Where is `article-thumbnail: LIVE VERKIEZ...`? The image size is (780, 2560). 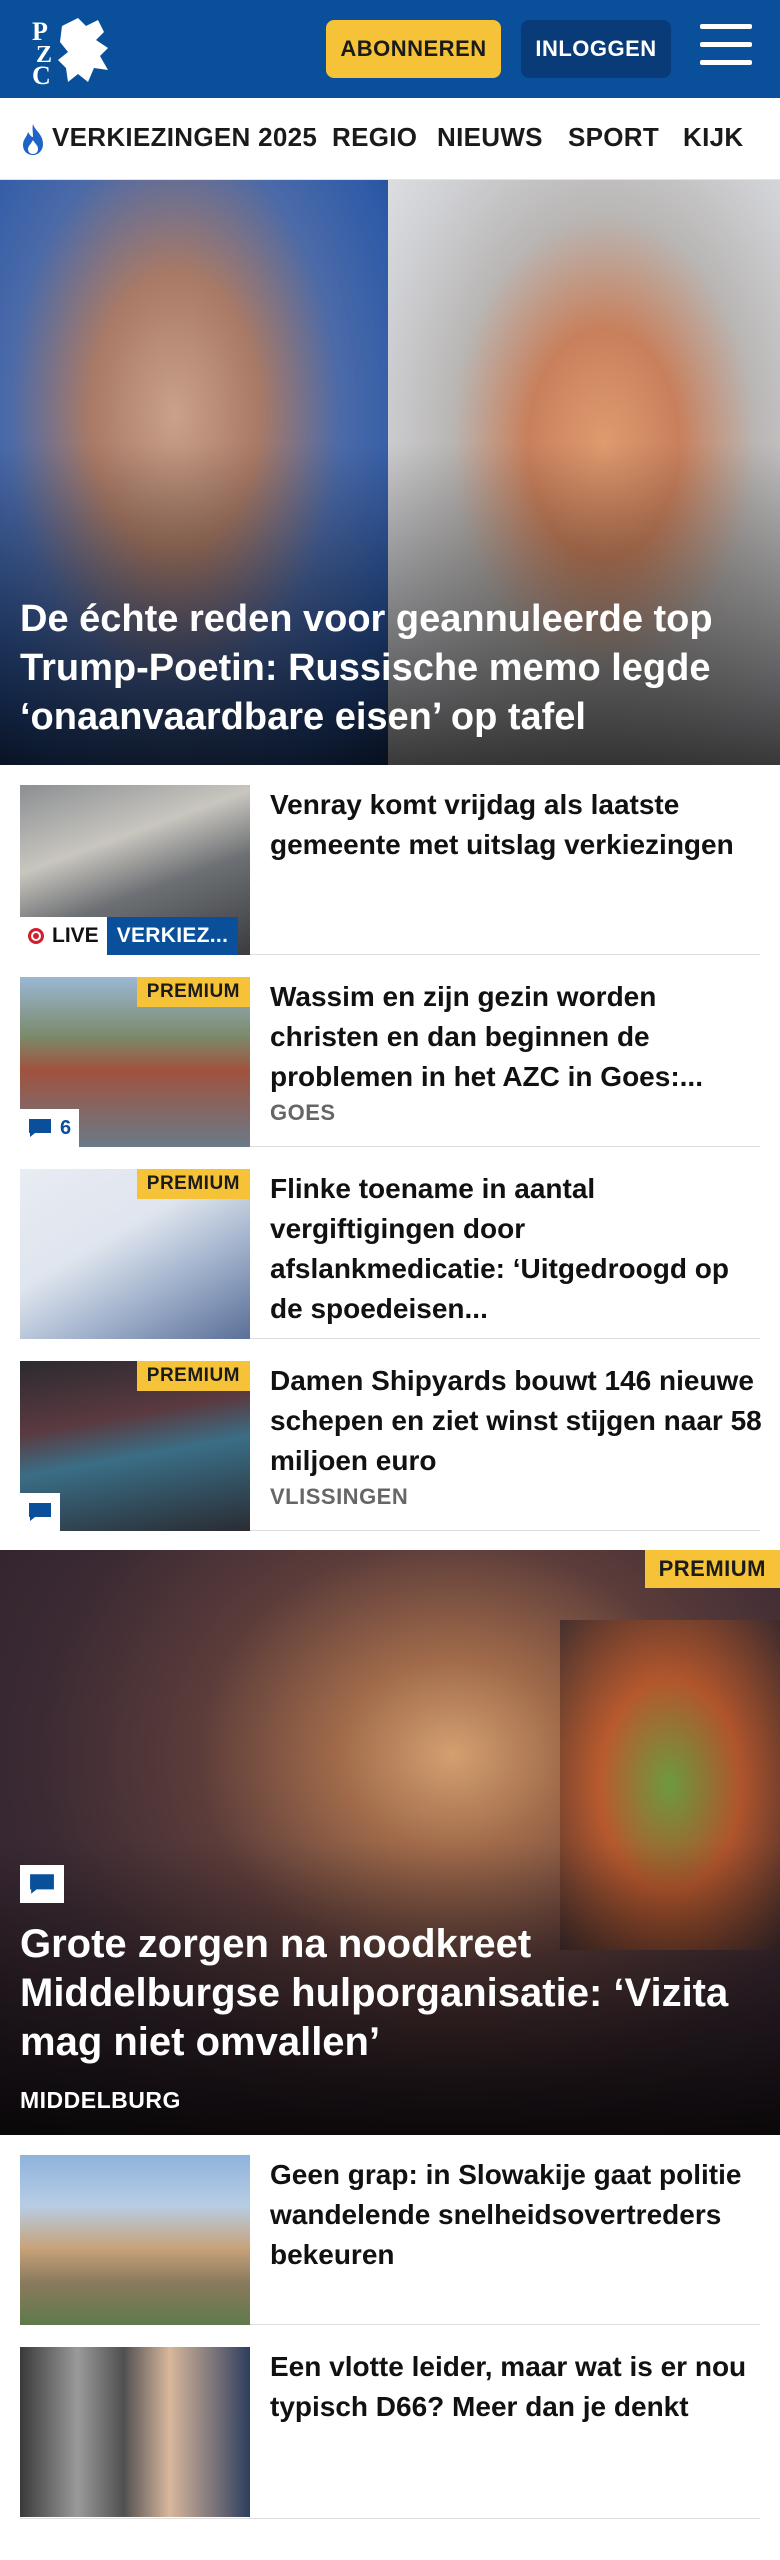
article-thumbnail: LIVE VERKIEZ... is located at coordinates (135, 870).